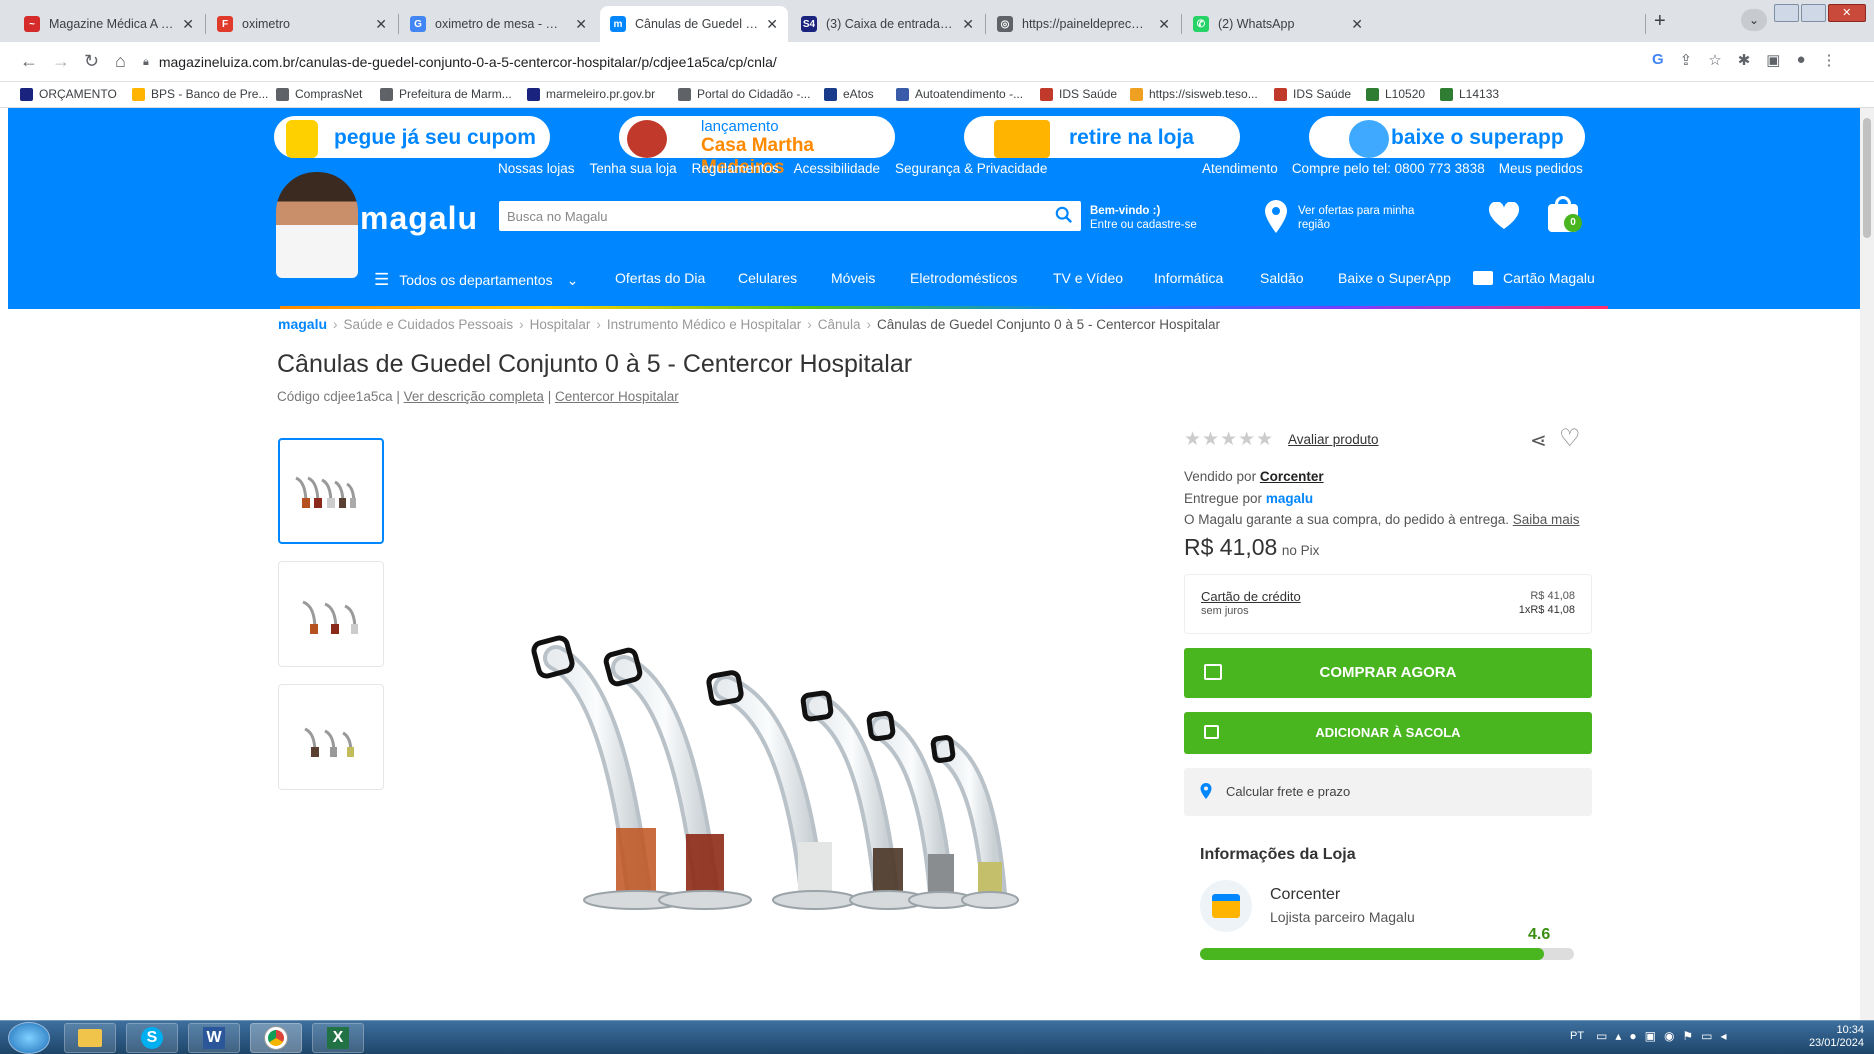  I want to click on nav-item: Cartão Magalu, so click(1534, 278).